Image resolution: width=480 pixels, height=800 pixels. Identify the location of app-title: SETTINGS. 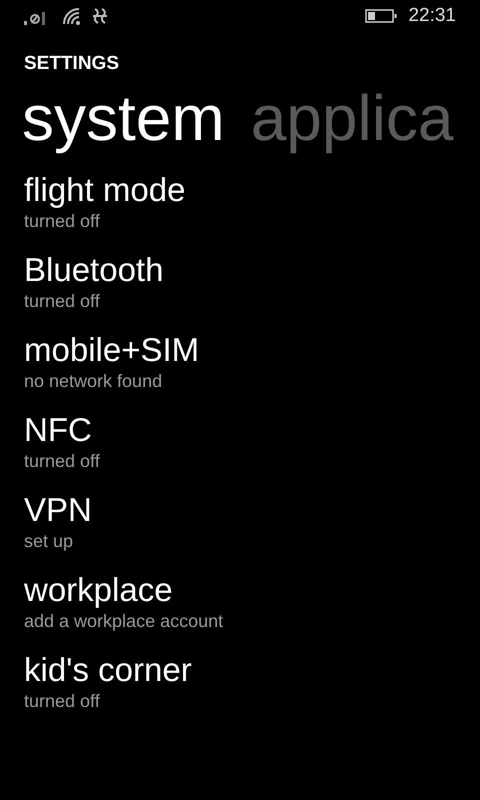
(71, 64).